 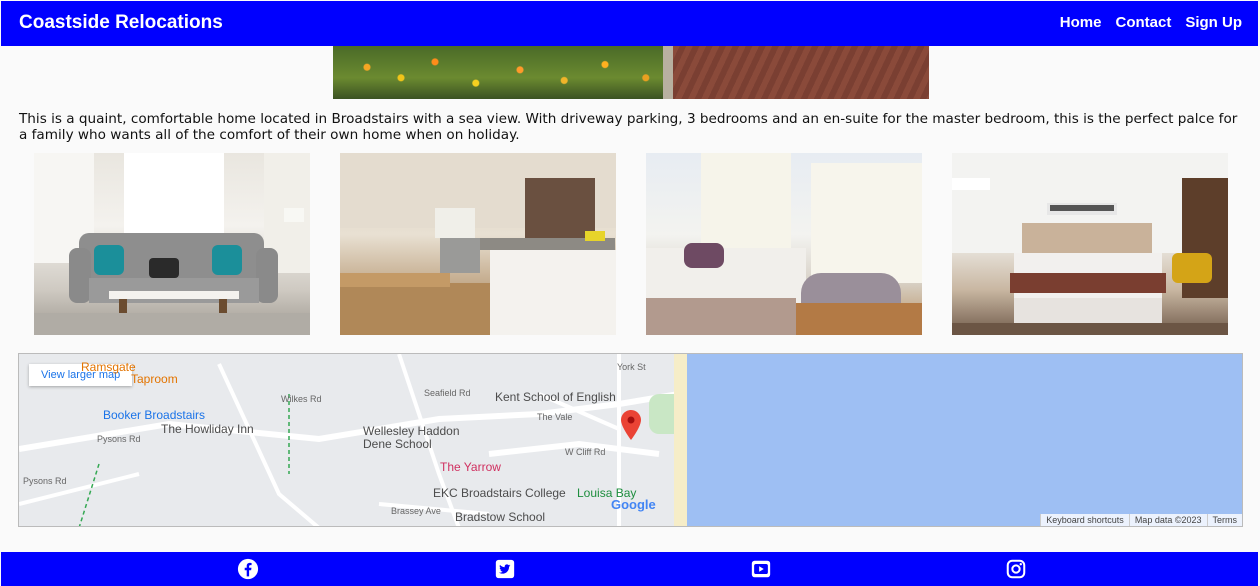 I want to click on brand-logo: Coastside Relocations, so click(x=121, y=23).